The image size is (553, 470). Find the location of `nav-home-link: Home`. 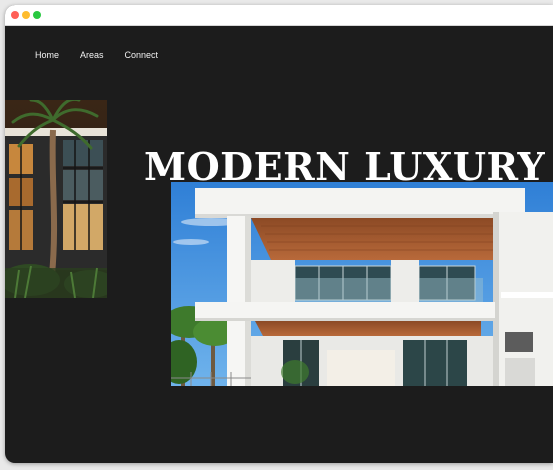

nav-home-link: Home is located at coordinates (47, 55).